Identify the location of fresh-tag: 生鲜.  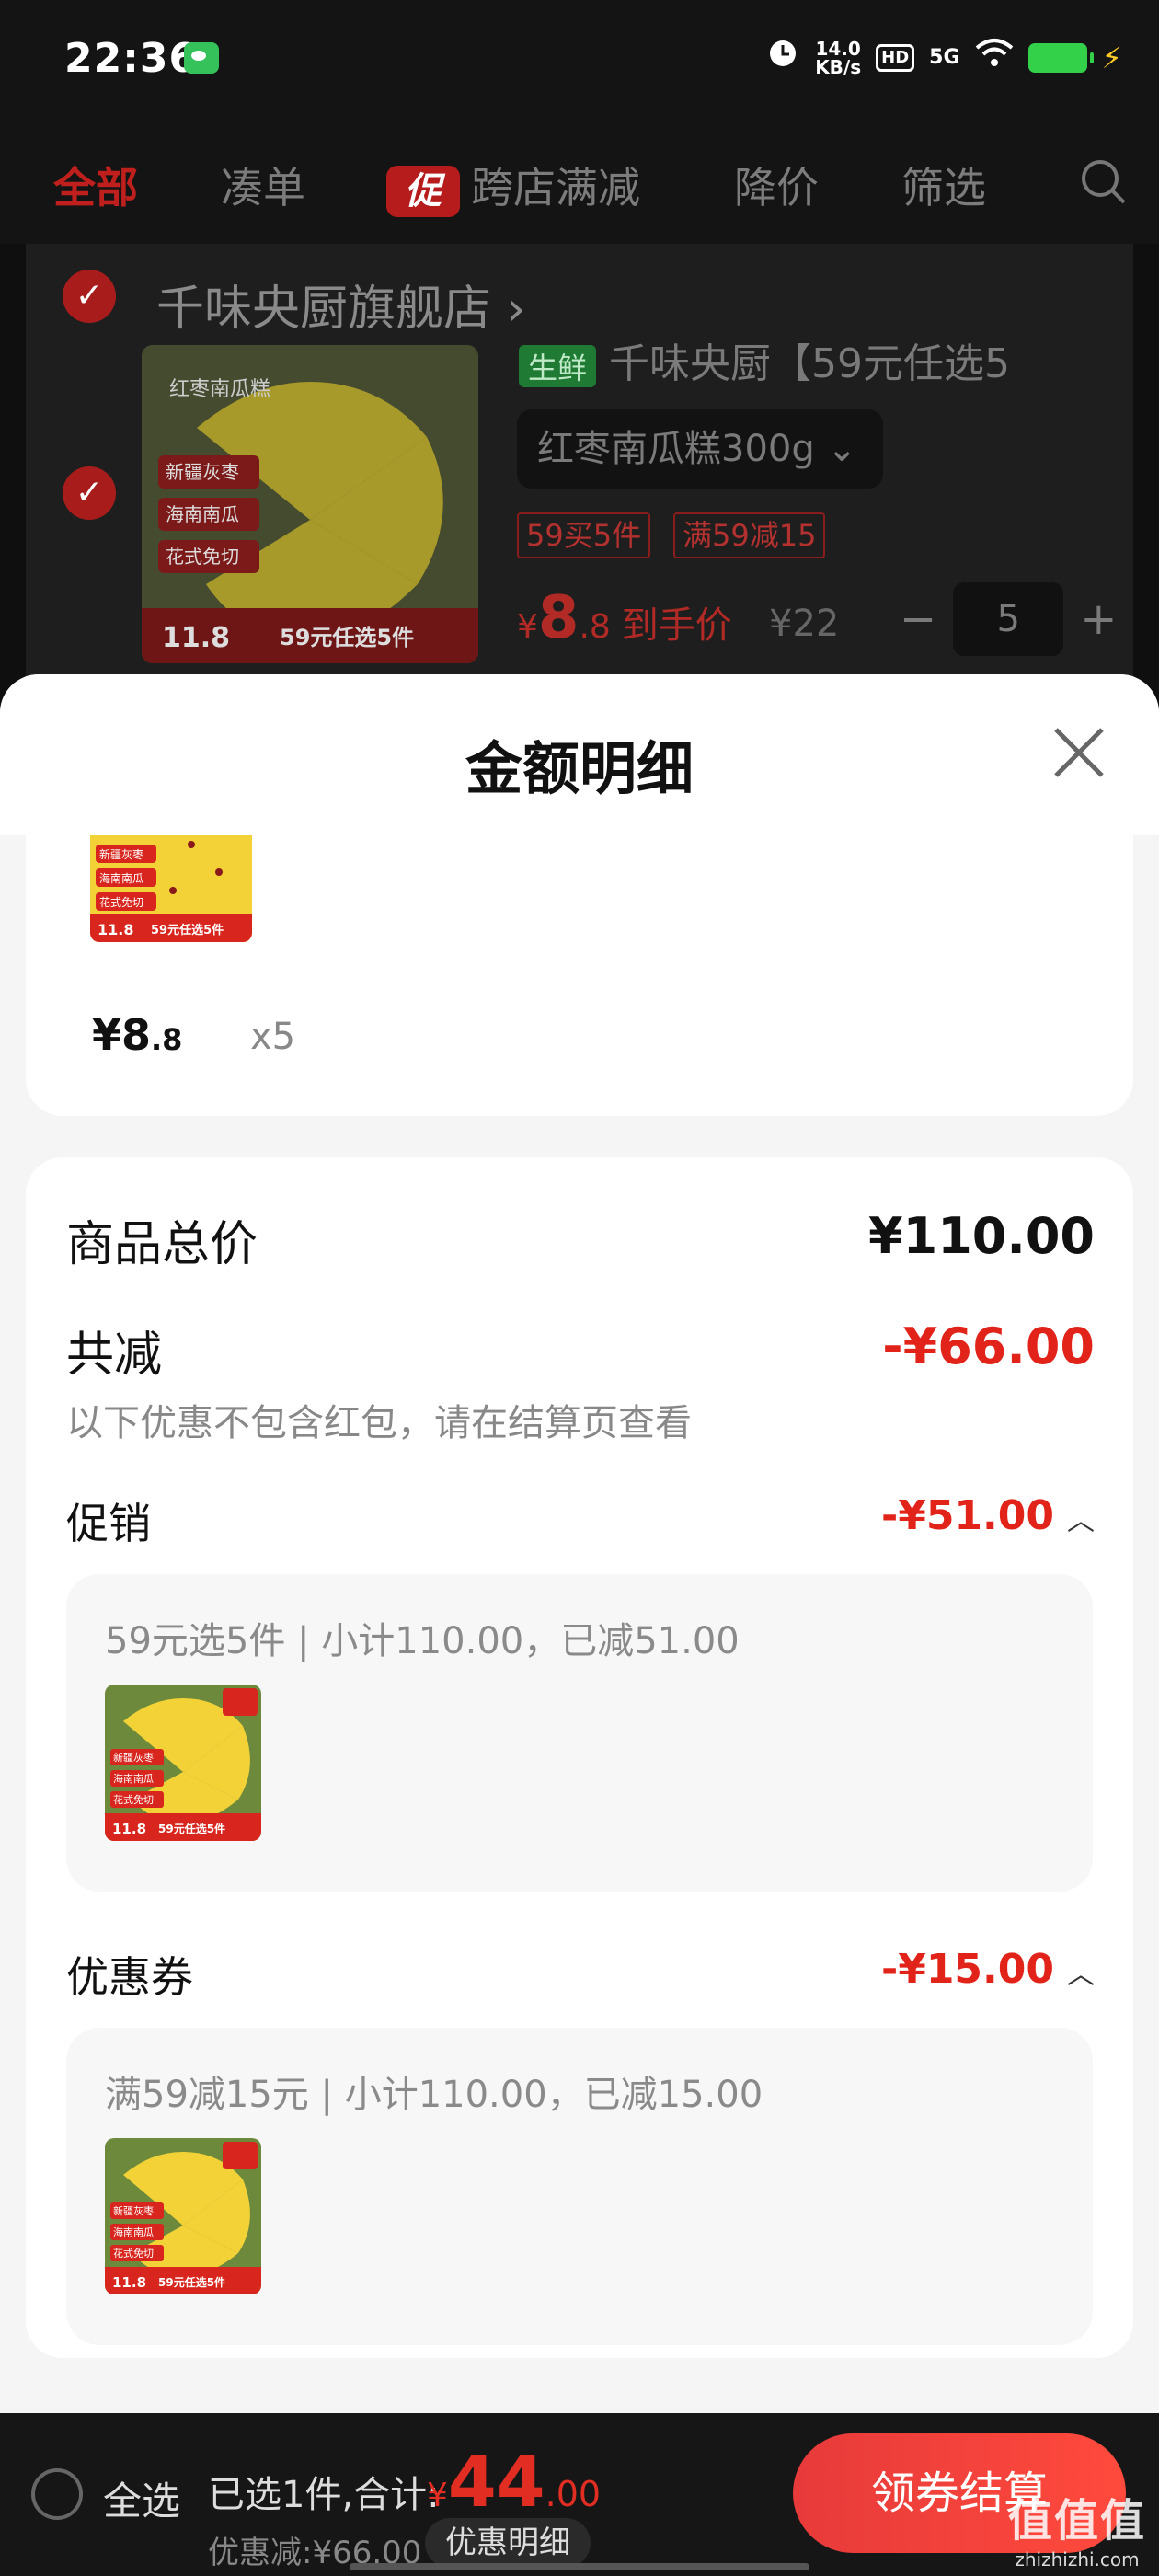
(558, 366).